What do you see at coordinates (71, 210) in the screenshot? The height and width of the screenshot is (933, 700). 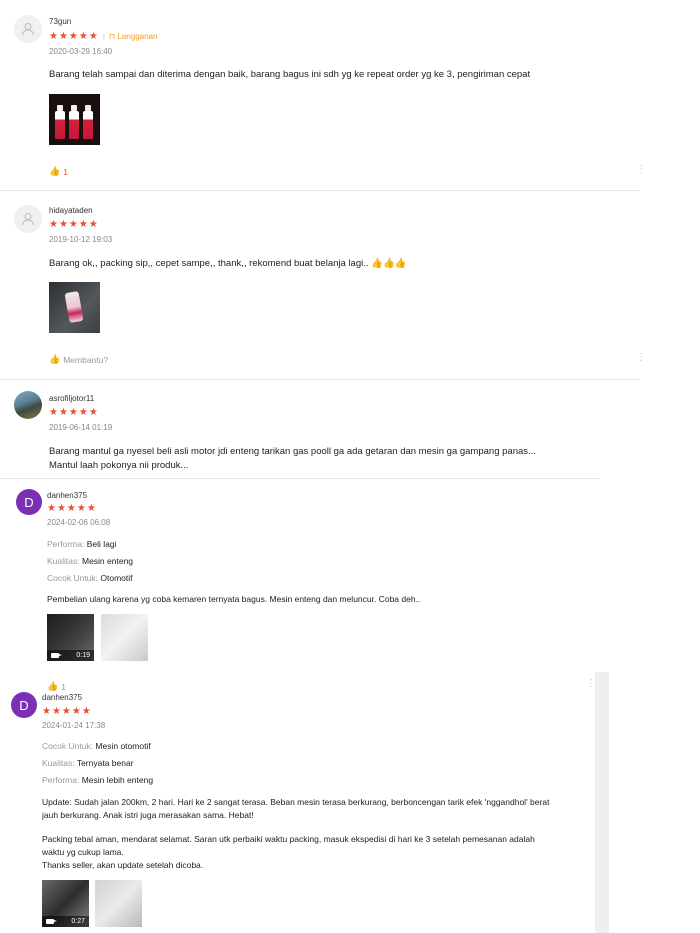 I see `reviewer-name: hidayataden` at bounding box center [71, 210].